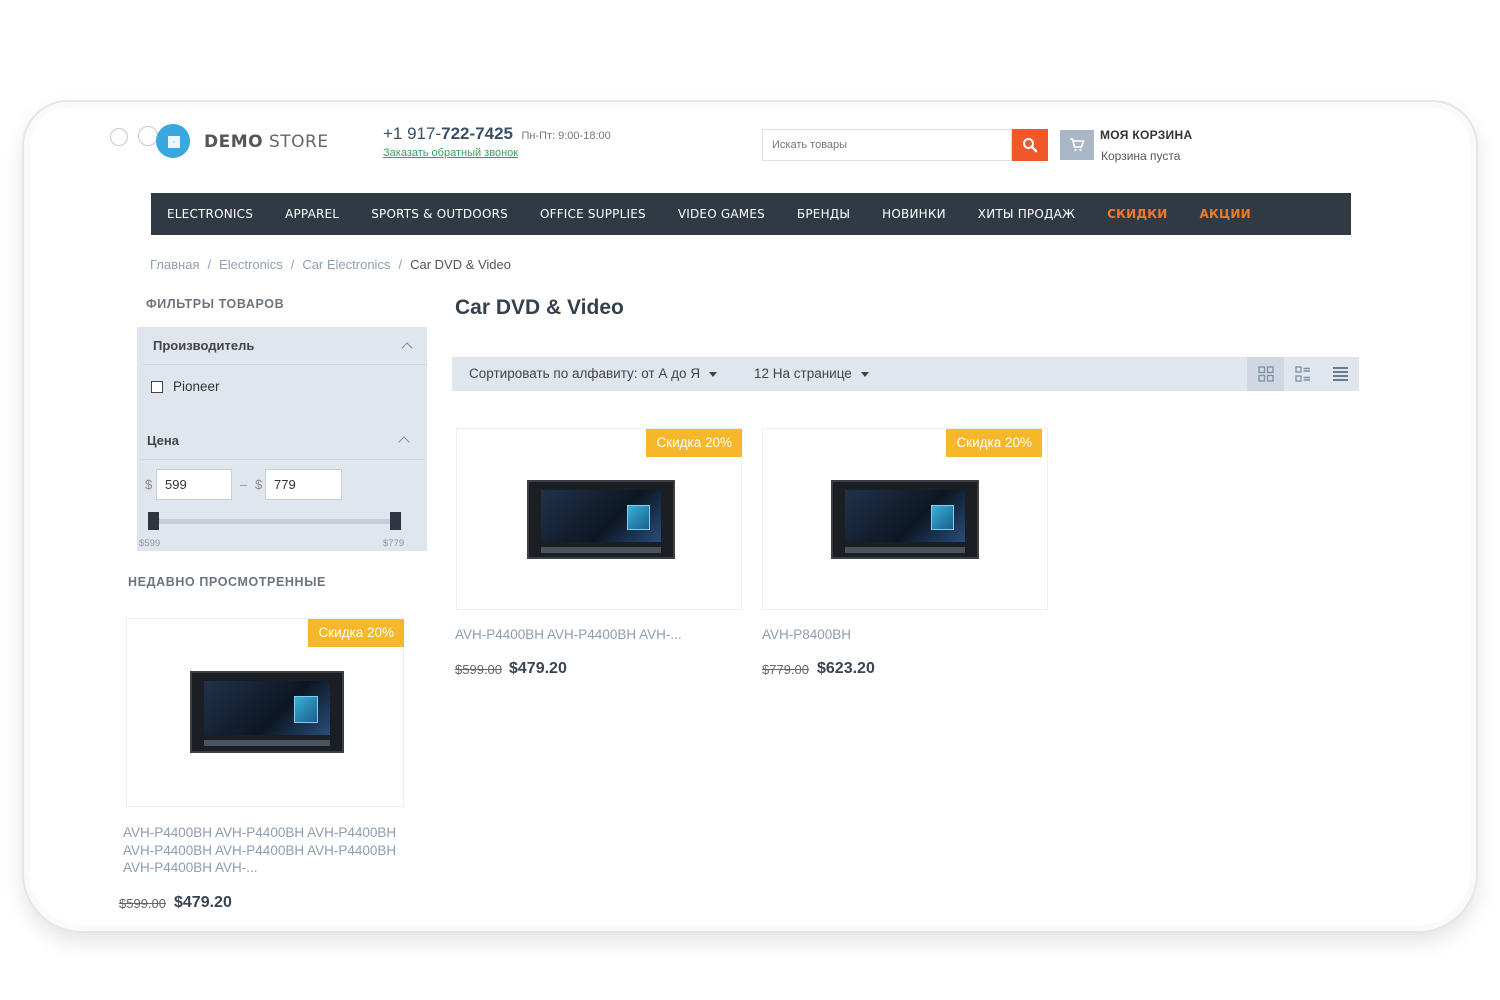 Image resolution: width=1500 pixels, height=1000 pixels. Describe the element at coordinates (196, 386) in the screenshot. I see `pioneer-label: Pioneer` at that location.